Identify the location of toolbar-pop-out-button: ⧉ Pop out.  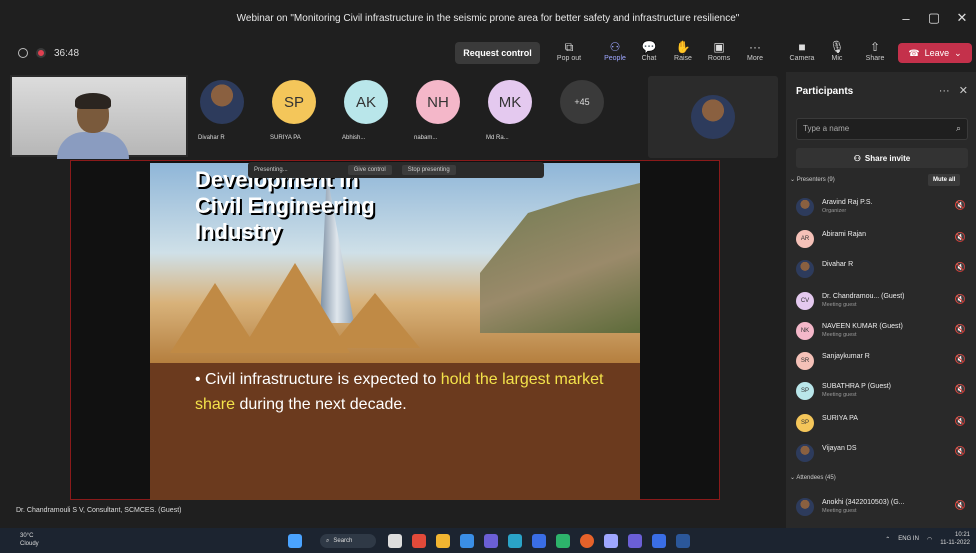
(569, 54).